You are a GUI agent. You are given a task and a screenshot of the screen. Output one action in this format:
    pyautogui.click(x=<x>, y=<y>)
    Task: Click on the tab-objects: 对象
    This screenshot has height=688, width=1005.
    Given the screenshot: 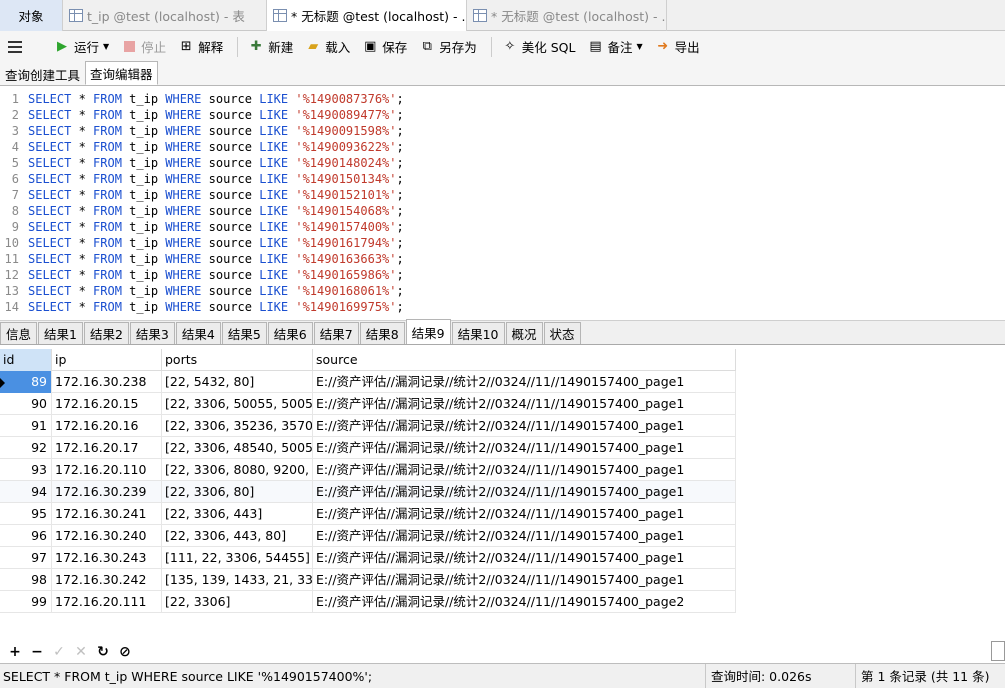 What is the action you would take?
    pyautogui.click(x=31, y=15)
    